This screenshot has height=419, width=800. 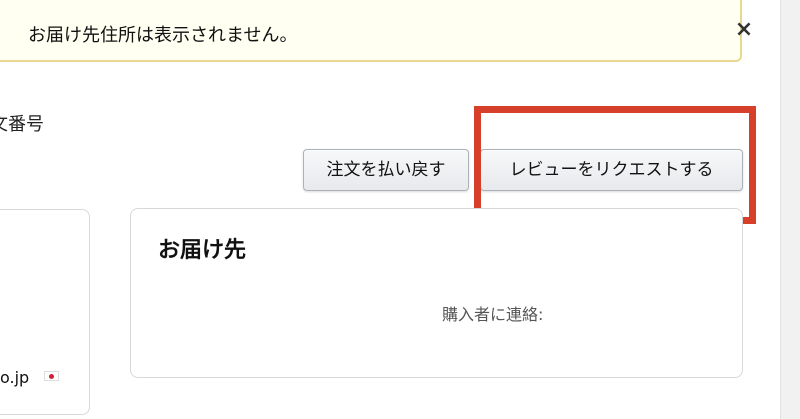 I want to click on scrollbar, so click(x=790, y=209).